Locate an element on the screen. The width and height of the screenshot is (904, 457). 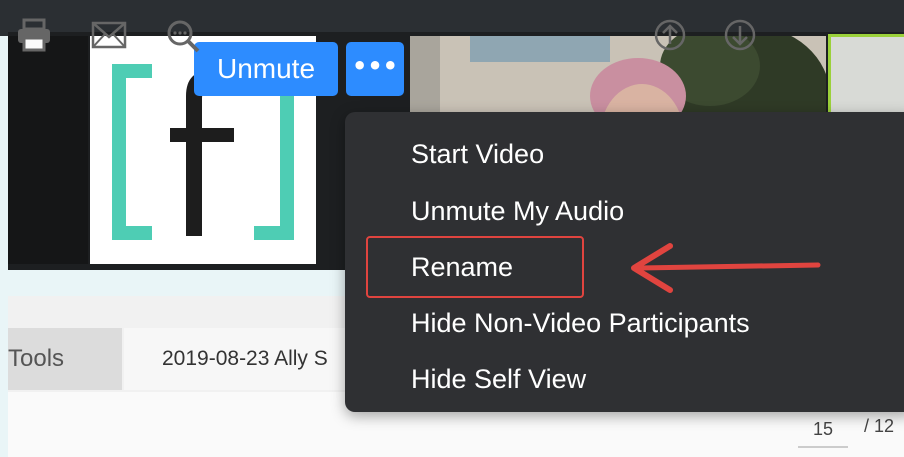
printer-icon is located at coordinates (34, 35).